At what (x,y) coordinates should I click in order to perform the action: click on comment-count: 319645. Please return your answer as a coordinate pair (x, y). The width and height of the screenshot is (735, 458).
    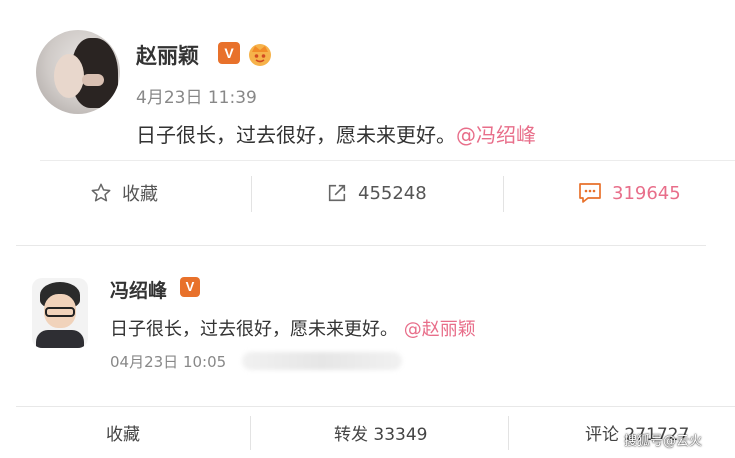
    Looking at the image, I should click on (646, 193).